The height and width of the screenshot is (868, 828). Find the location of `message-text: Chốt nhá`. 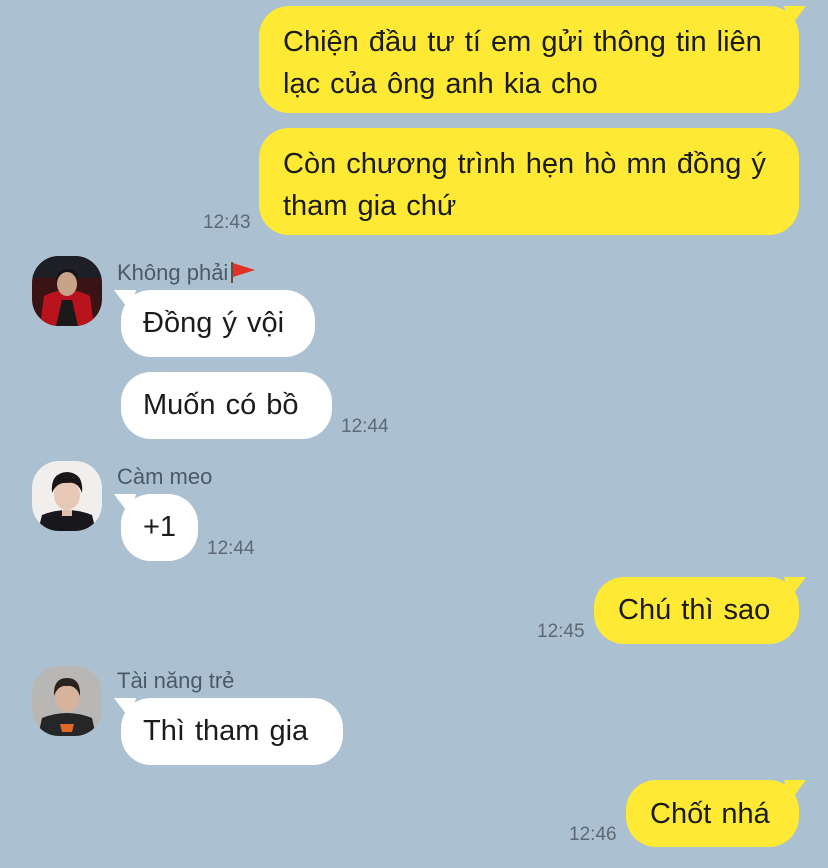

message-text: Chốt nhá is located at coordinates (710, 814).